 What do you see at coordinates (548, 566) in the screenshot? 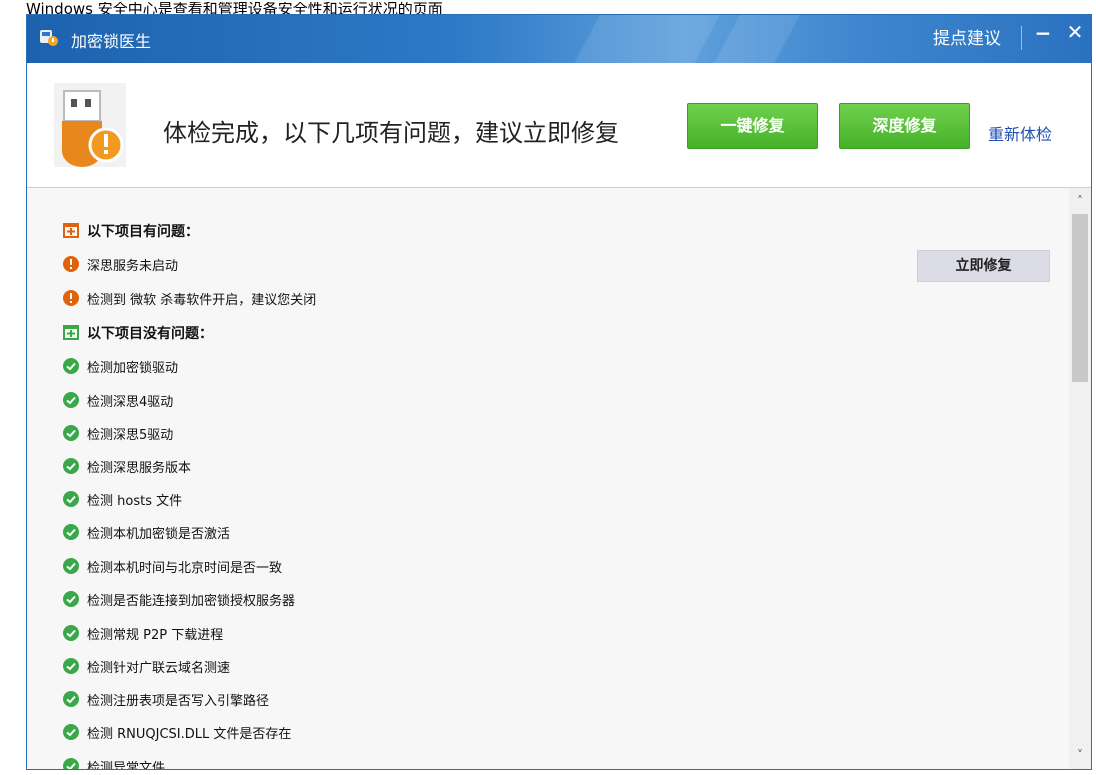
I see `ok-item: 检测本机时间与北京时间是否一致` at bounding box center [548, 566].